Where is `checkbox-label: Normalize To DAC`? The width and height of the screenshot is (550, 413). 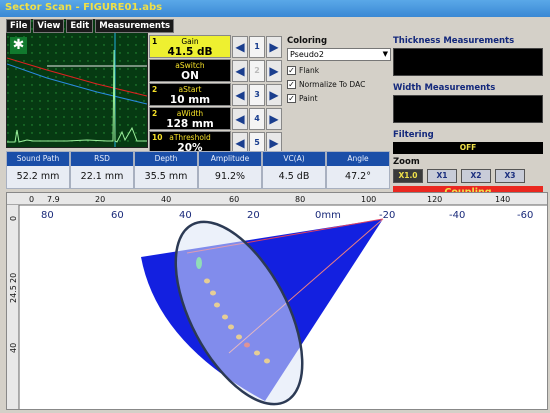 checkbox-label: Normalize To DAC is located at coordinates (332, 84).